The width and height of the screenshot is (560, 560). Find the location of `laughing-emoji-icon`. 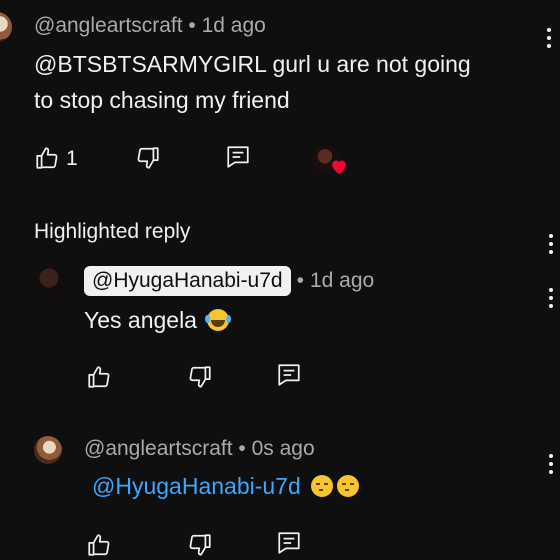

laughing-emoji-icon is located at coordinates (217, 320).